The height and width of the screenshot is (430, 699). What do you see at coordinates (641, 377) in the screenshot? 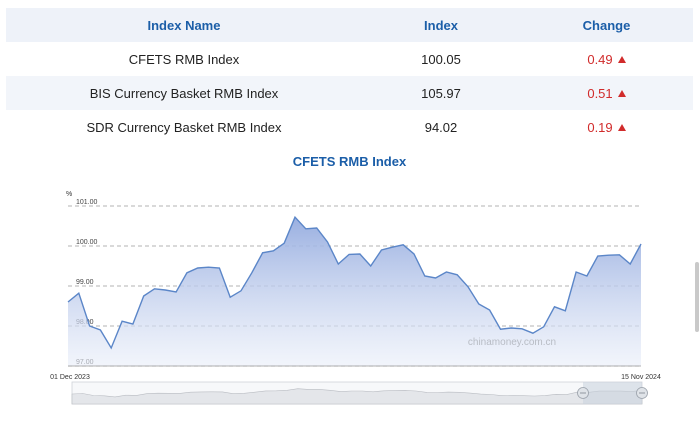
I see `x-end-label: 15 Nov 2024` at bounding box center [641, 377].